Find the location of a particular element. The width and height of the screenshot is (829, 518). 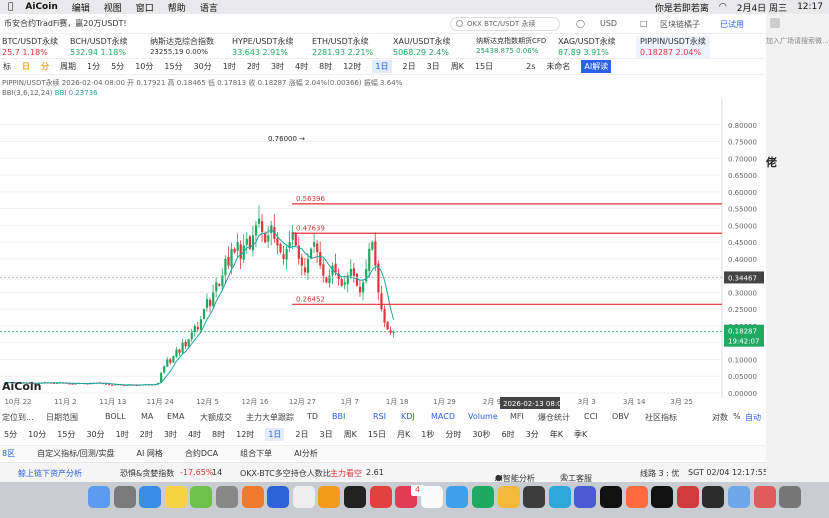

ticker-item-active: PIPPIN/USDT永续 0.18287 2.04% is located at coordinates (673, 47).